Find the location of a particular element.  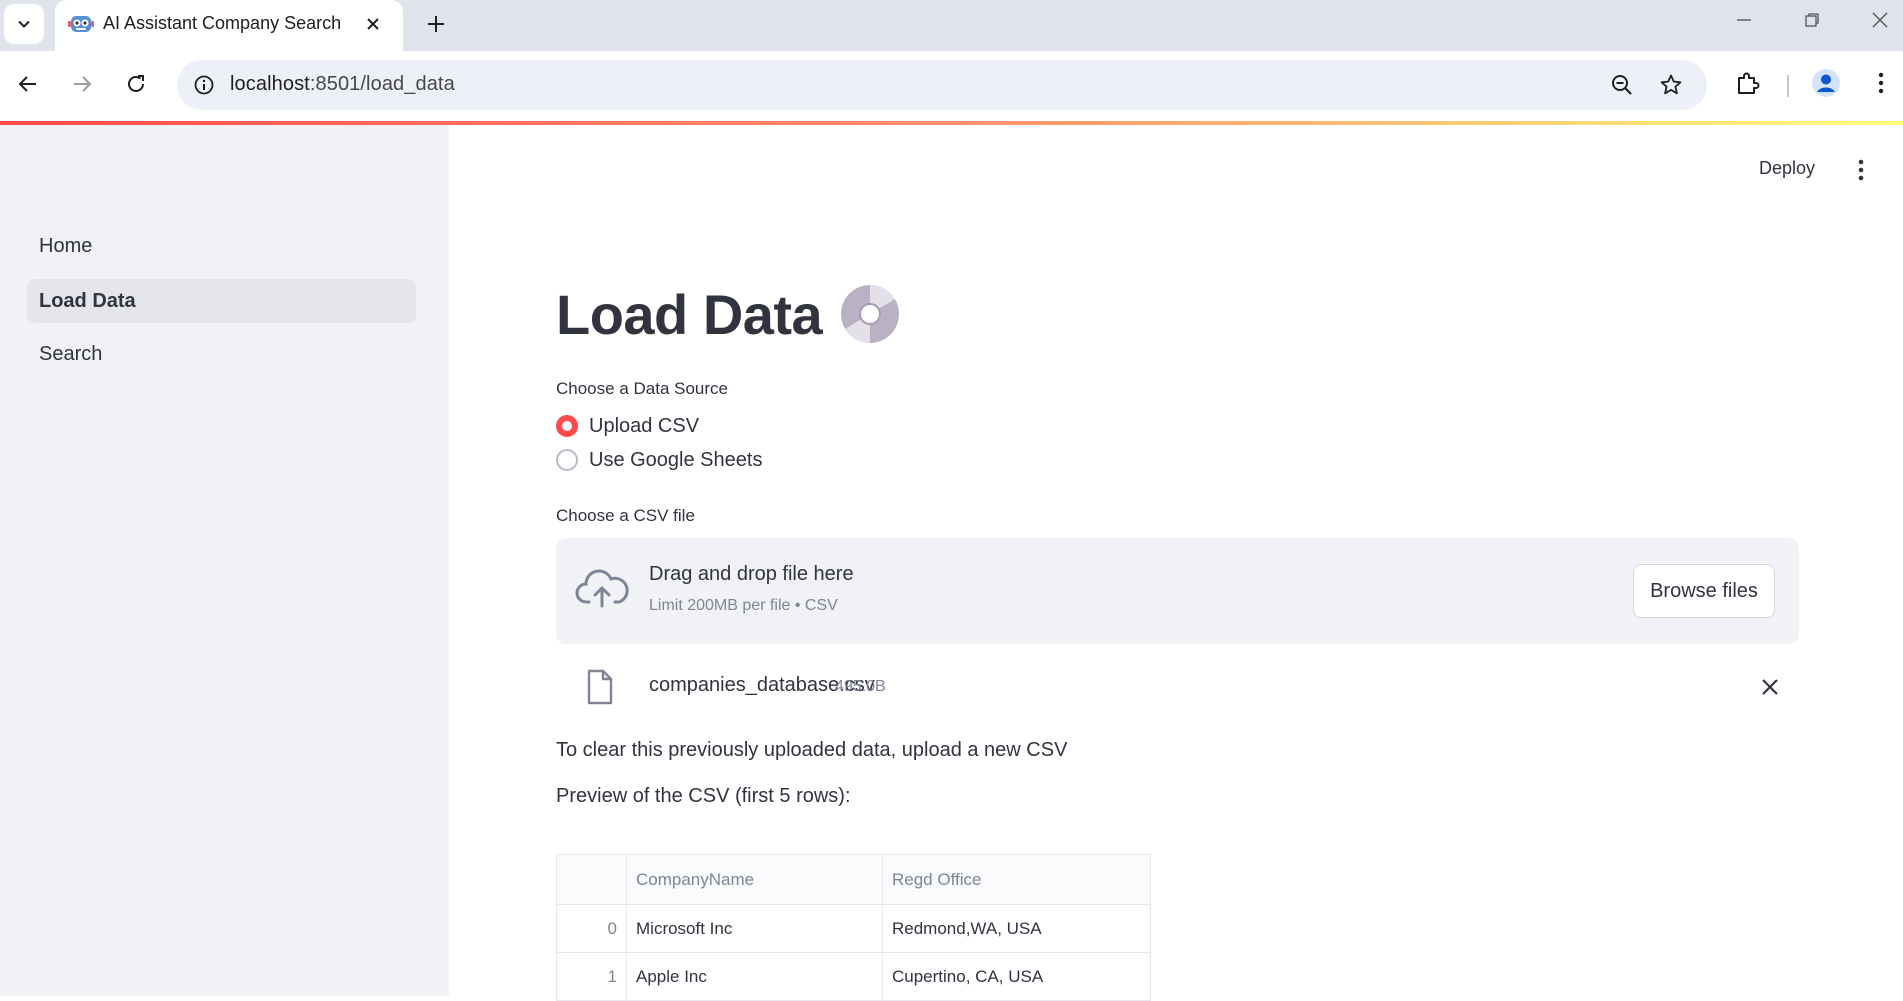

arrow-left-icon is located at coordinates (27, 84).